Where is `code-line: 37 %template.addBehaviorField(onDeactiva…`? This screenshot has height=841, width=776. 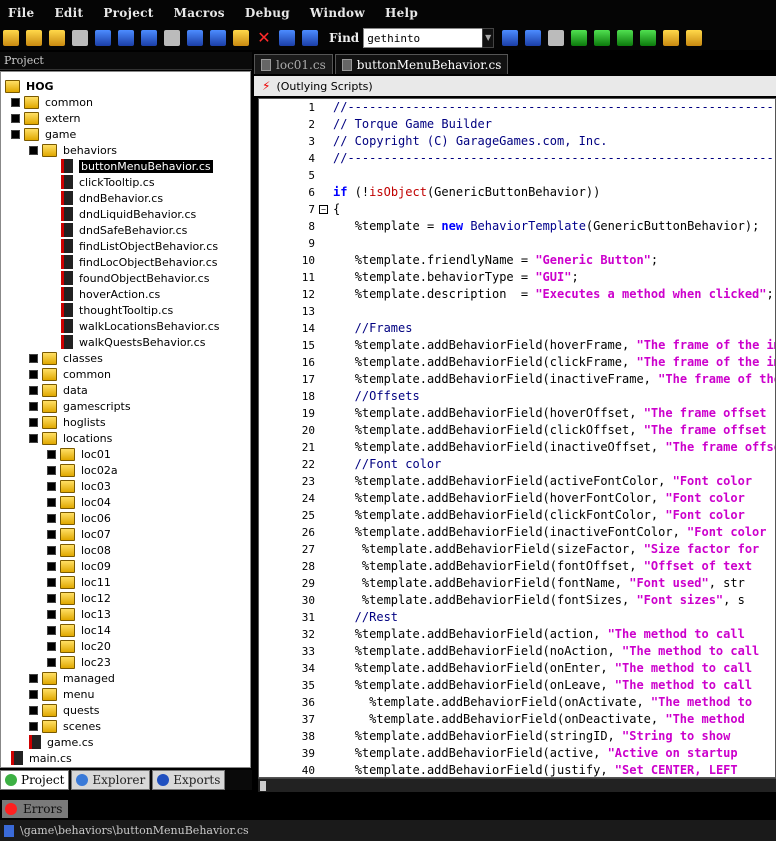 code-line: 37 %template.addBehaviorField(onDeactiva… is located at coordinates (502, 719).